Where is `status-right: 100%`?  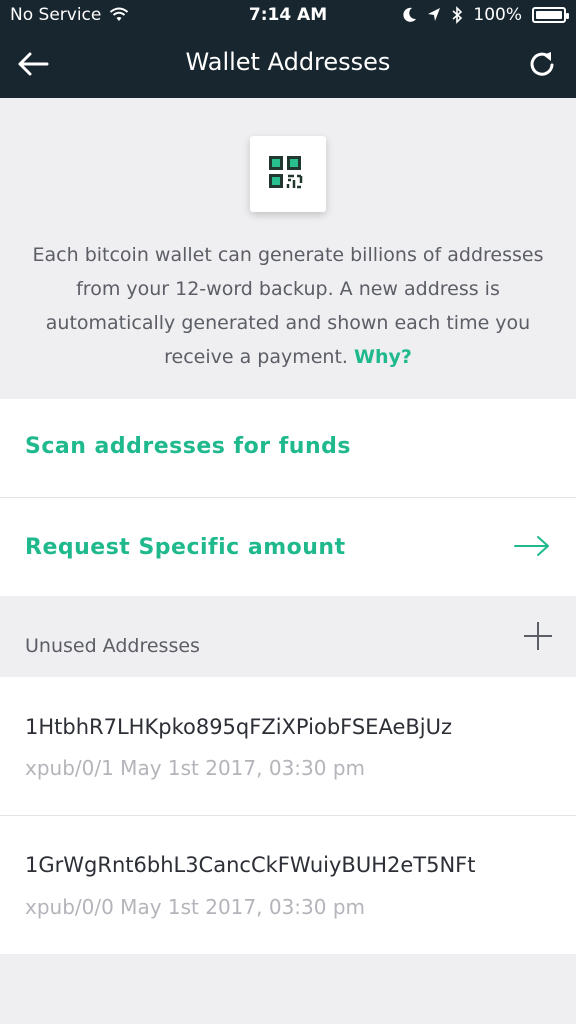 status-right: 100% is located at coordinates (486, 15).